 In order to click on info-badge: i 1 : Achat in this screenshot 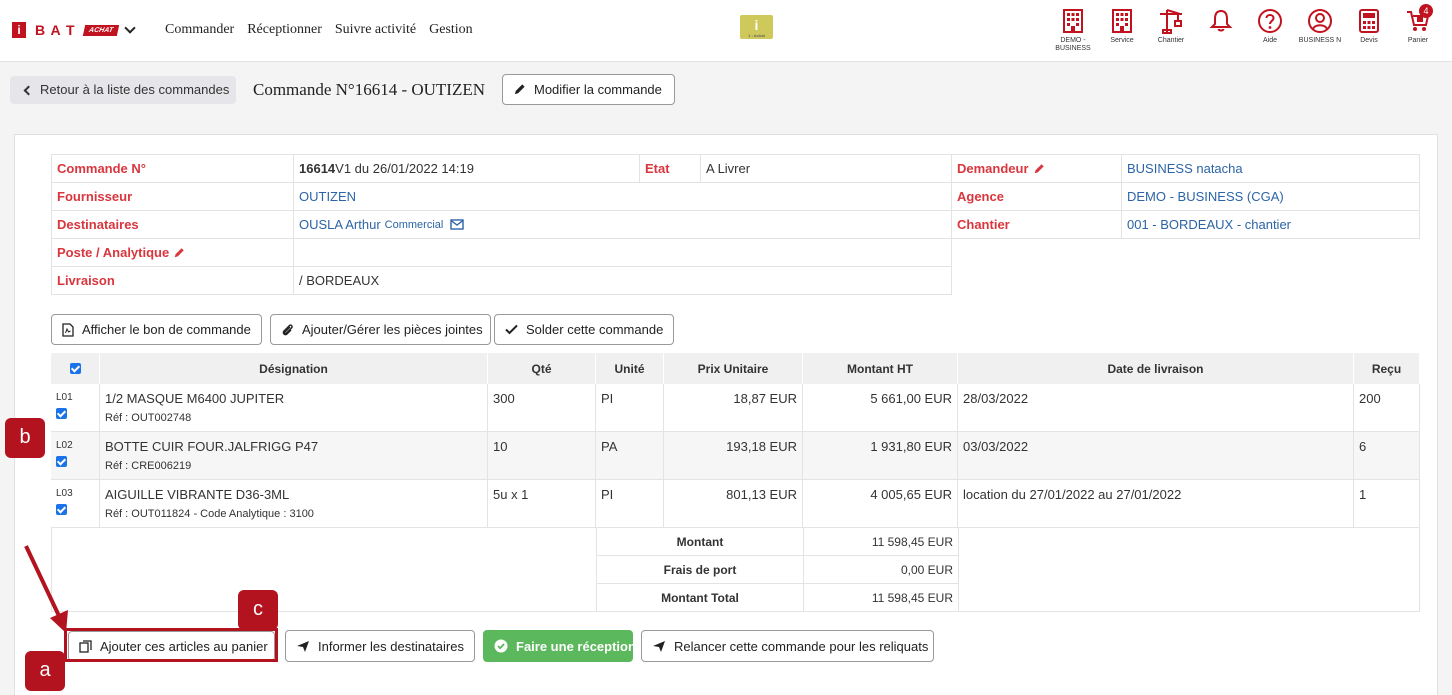, I will do `click(756, 27)`.